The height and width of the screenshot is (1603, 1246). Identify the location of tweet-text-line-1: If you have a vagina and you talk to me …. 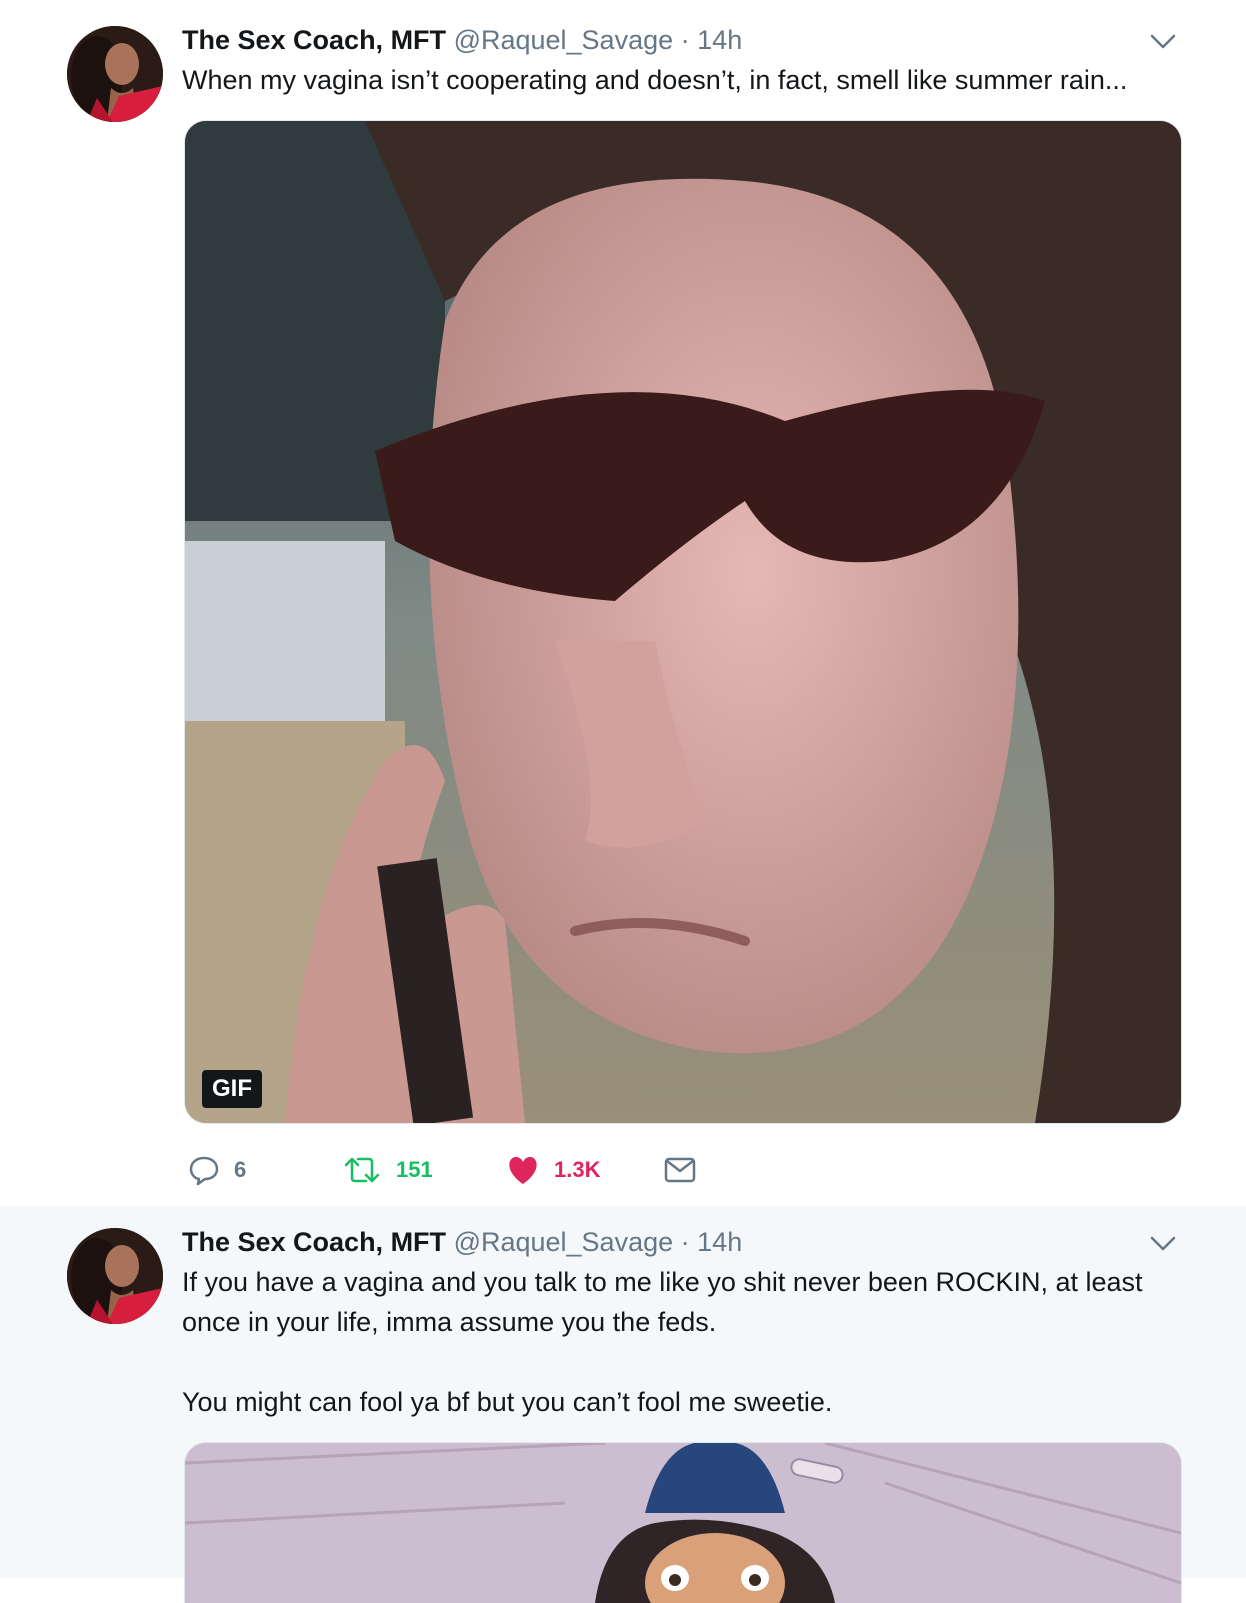
(662, 1282).